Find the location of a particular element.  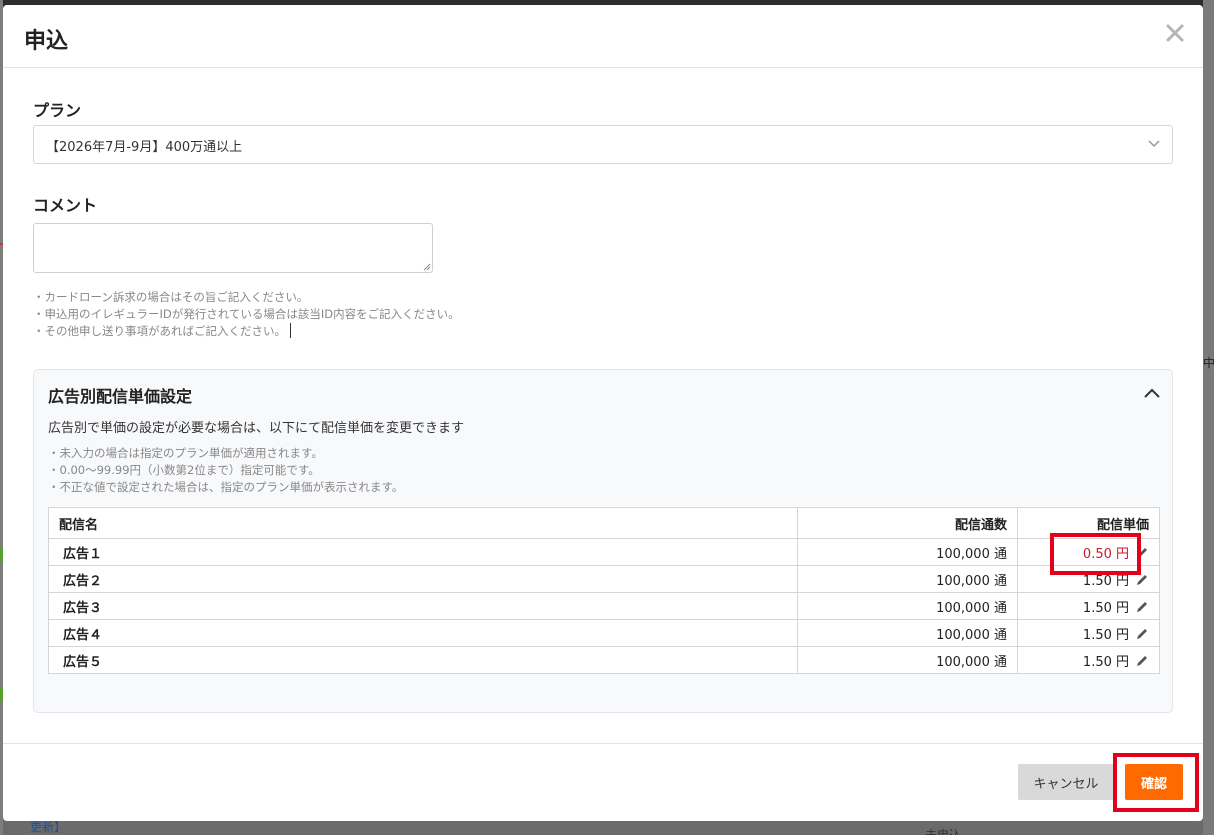

close-icon is located at coordinates (1175, 33).